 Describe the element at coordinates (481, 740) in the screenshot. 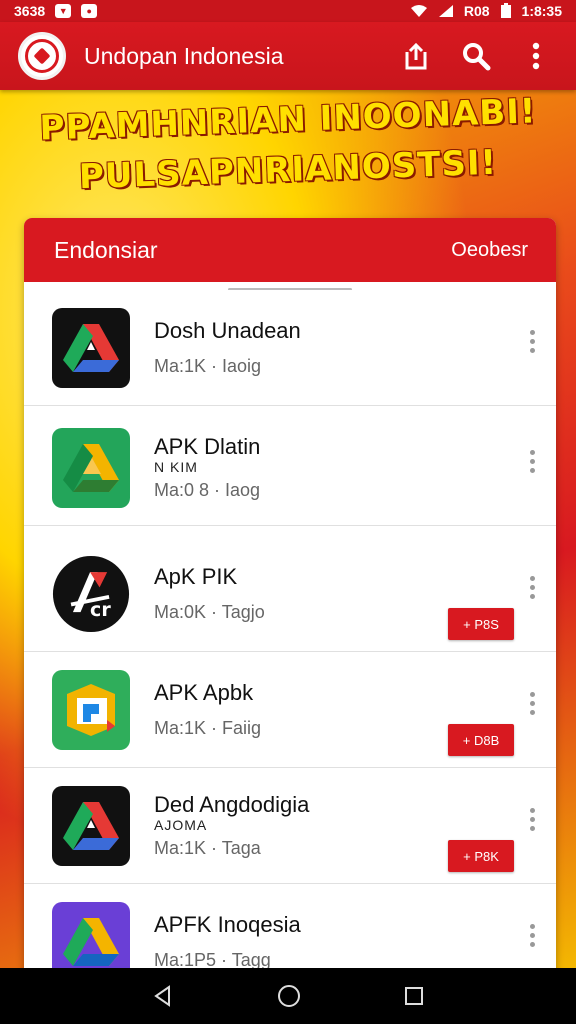

I see `install-button: + D8B` at that location.